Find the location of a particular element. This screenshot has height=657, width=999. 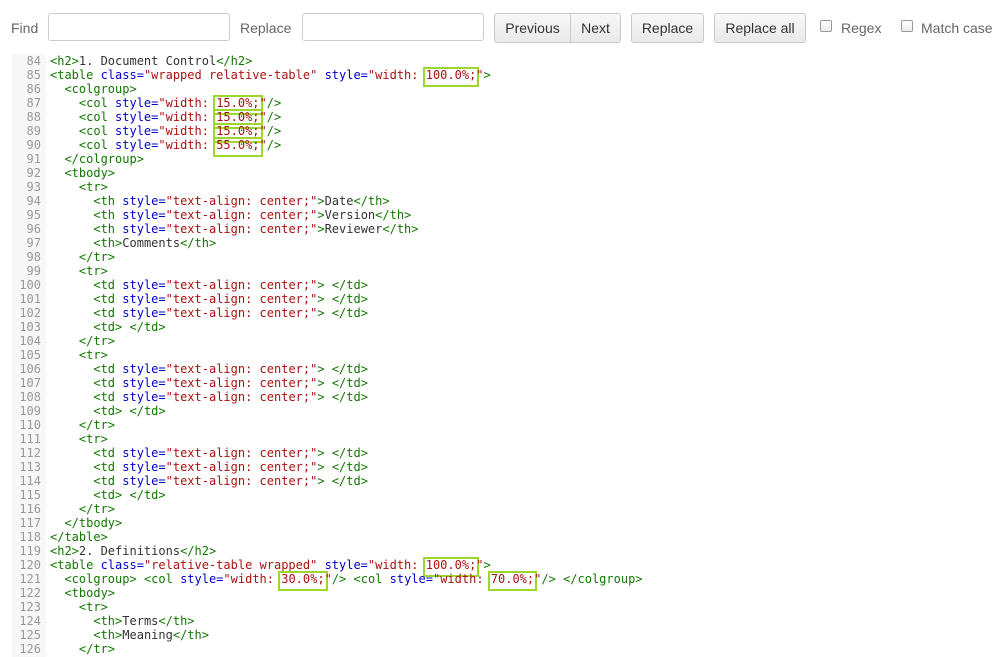

line-number: 87 is located at coordinates (33, 103).